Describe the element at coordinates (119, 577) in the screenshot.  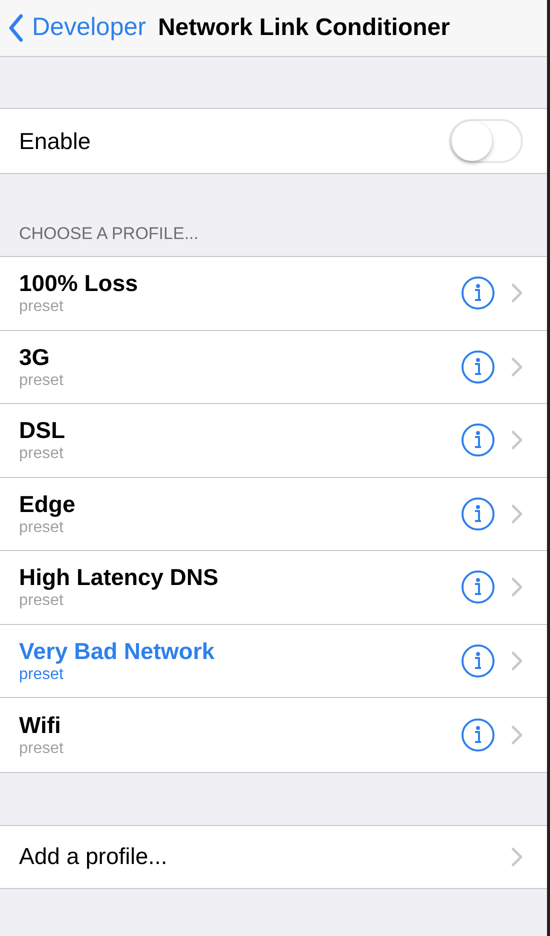
I see `profile-name: High Latency DNS` at that location.